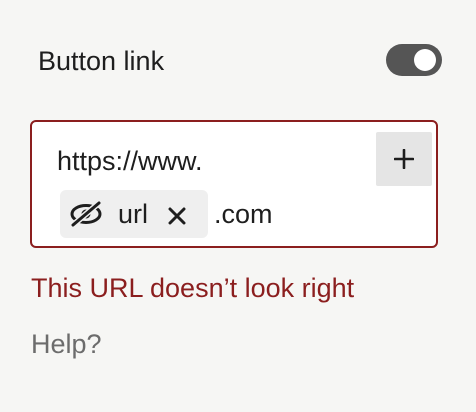 The width and height of the screenshot is (476, 412). I want to click on button-link-label: Button link, so click(101, 61).